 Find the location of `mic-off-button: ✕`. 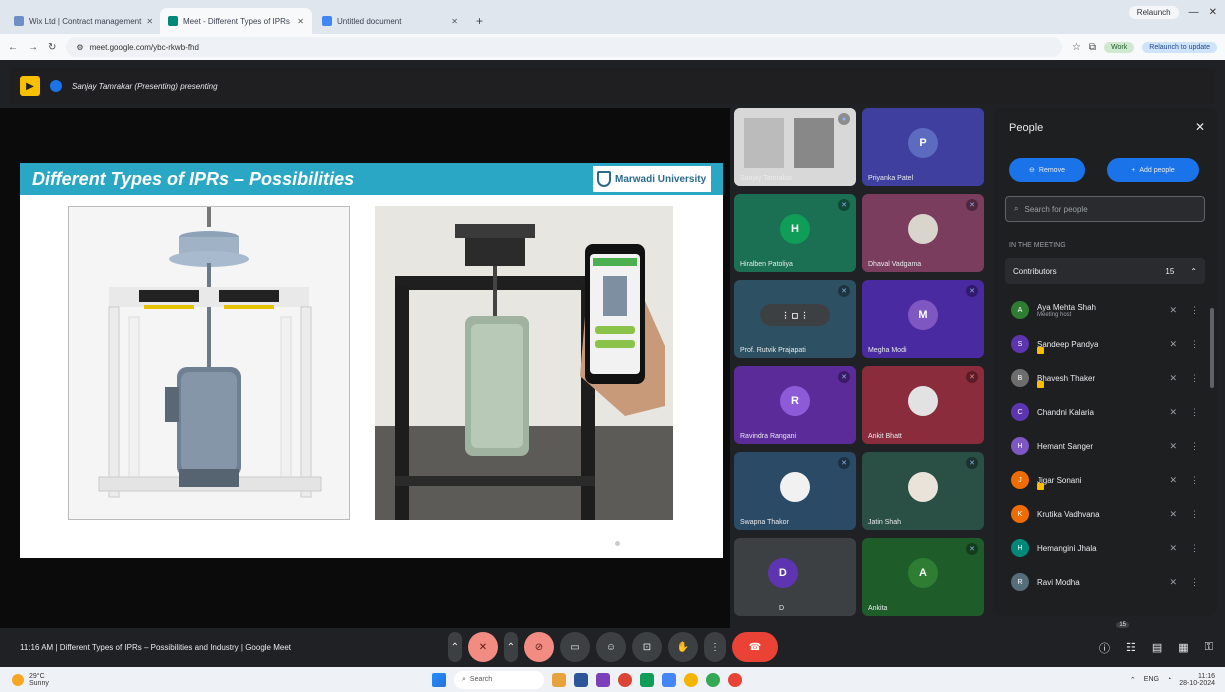

mic-off-button: ✕ is located at coordinates (483, 647).